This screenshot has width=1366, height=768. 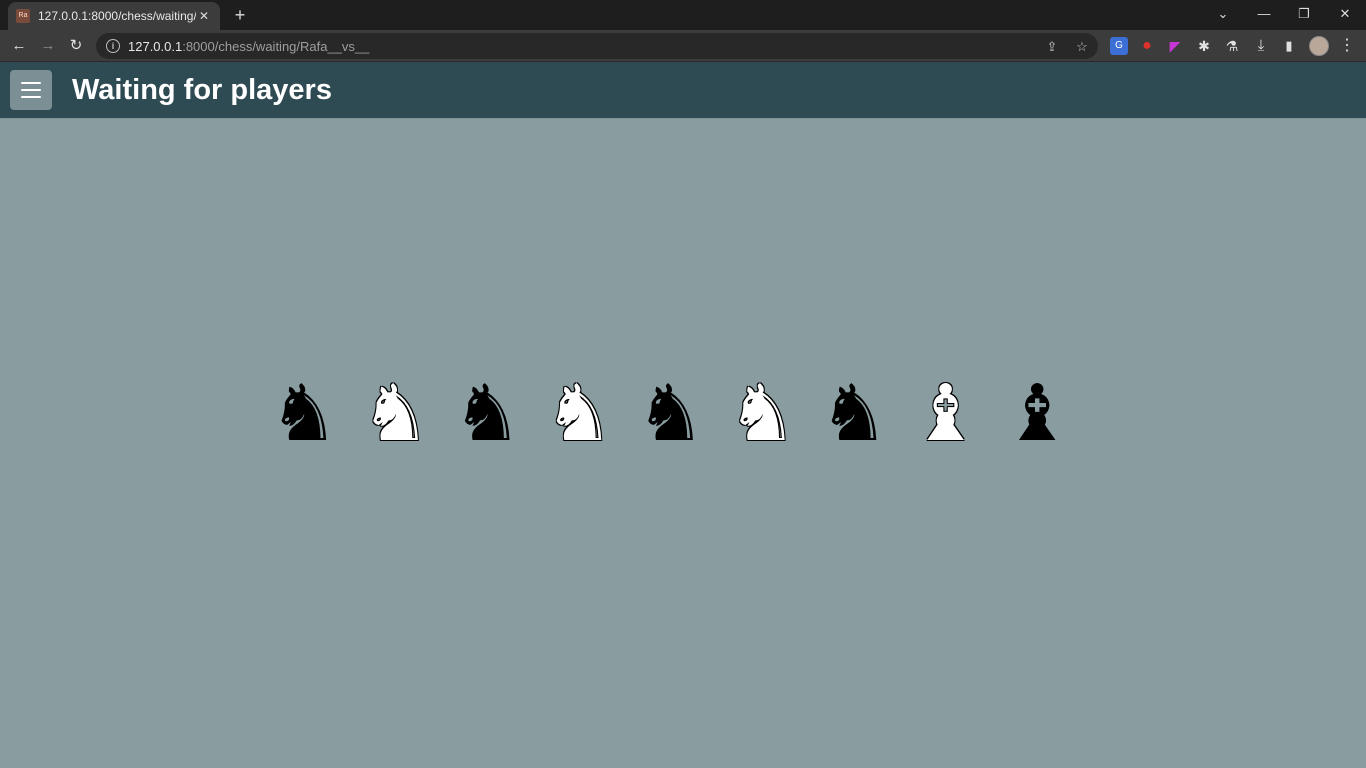 I want to click on hamburger-menu-button, so click(x=31, y=90).